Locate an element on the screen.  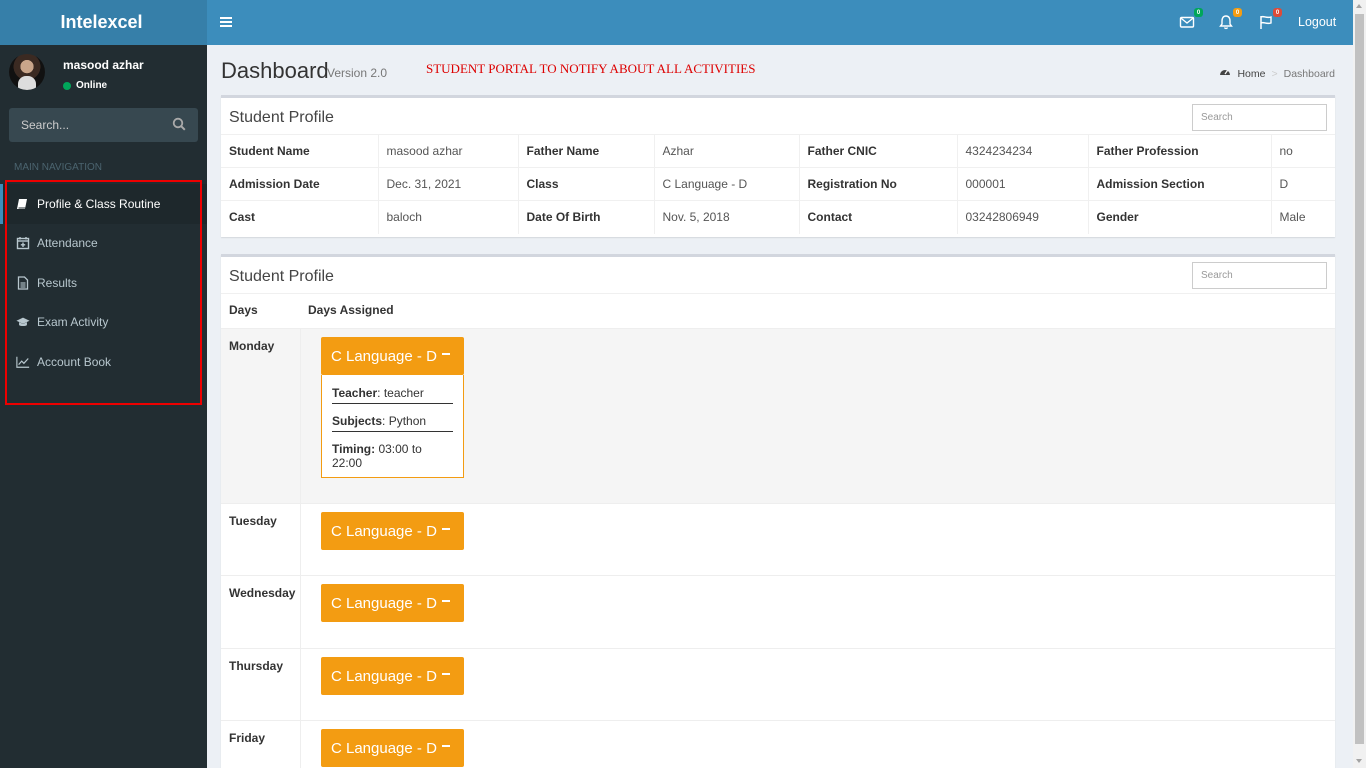
routine-row-friday: Friday C Language - D is located at coordinates (778, 744).